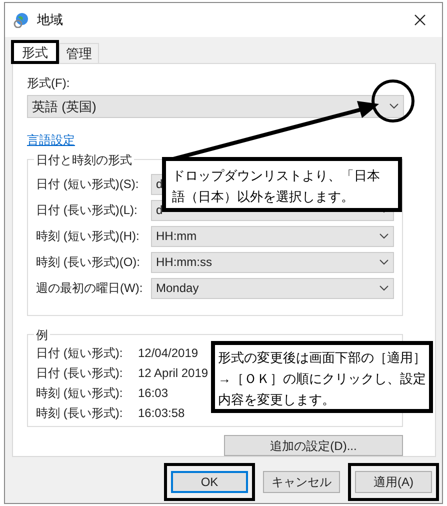 This screenshot has width=447, height=506. I want to click on field-label: 時刻 (短い形式)(H):, so click(88, 237).